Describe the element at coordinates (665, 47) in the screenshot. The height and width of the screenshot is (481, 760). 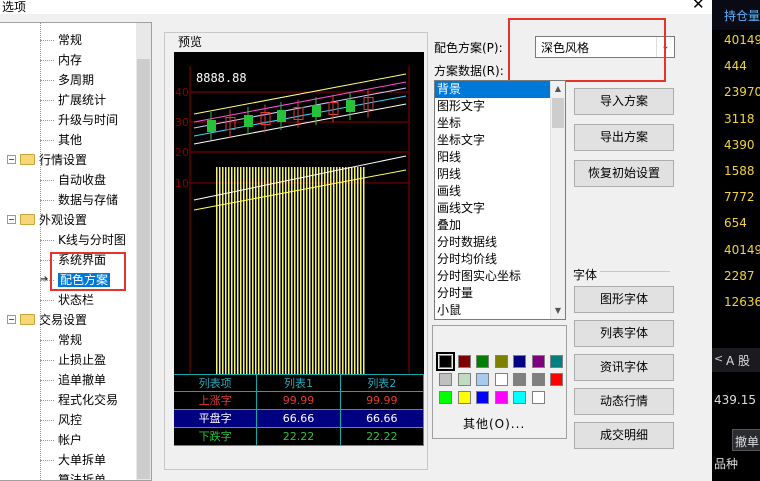
I see `chevron-down-icon: ⌄` at that location.